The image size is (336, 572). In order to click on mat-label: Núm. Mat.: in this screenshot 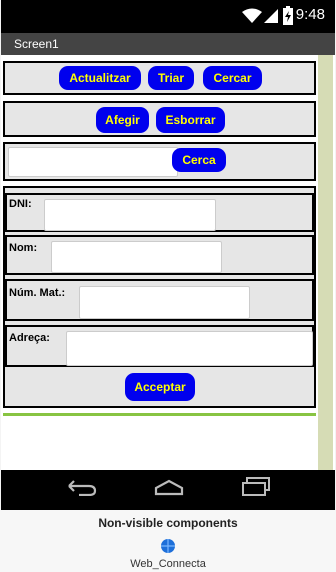, I will do `click(37, 293)`.